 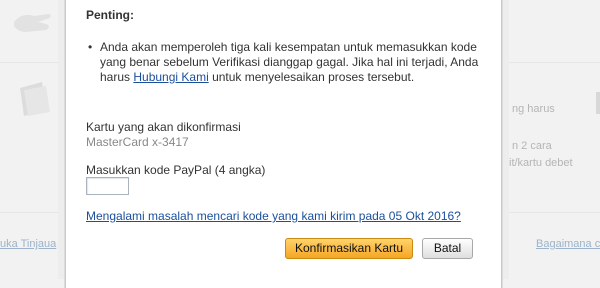 I want to click on confirm-card-button: Konfirmasikan Kartu, so click(x=349, y=248).